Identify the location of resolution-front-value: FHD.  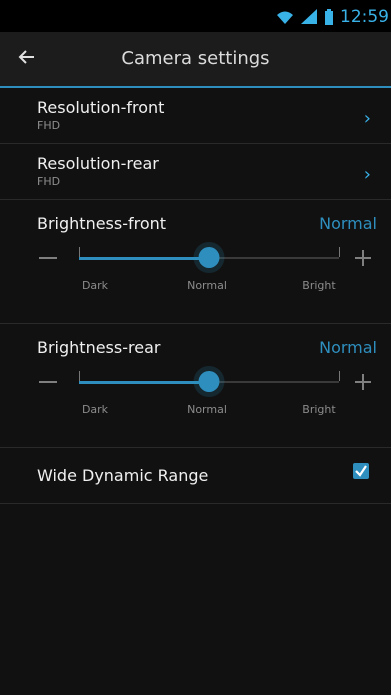
(49, 125).